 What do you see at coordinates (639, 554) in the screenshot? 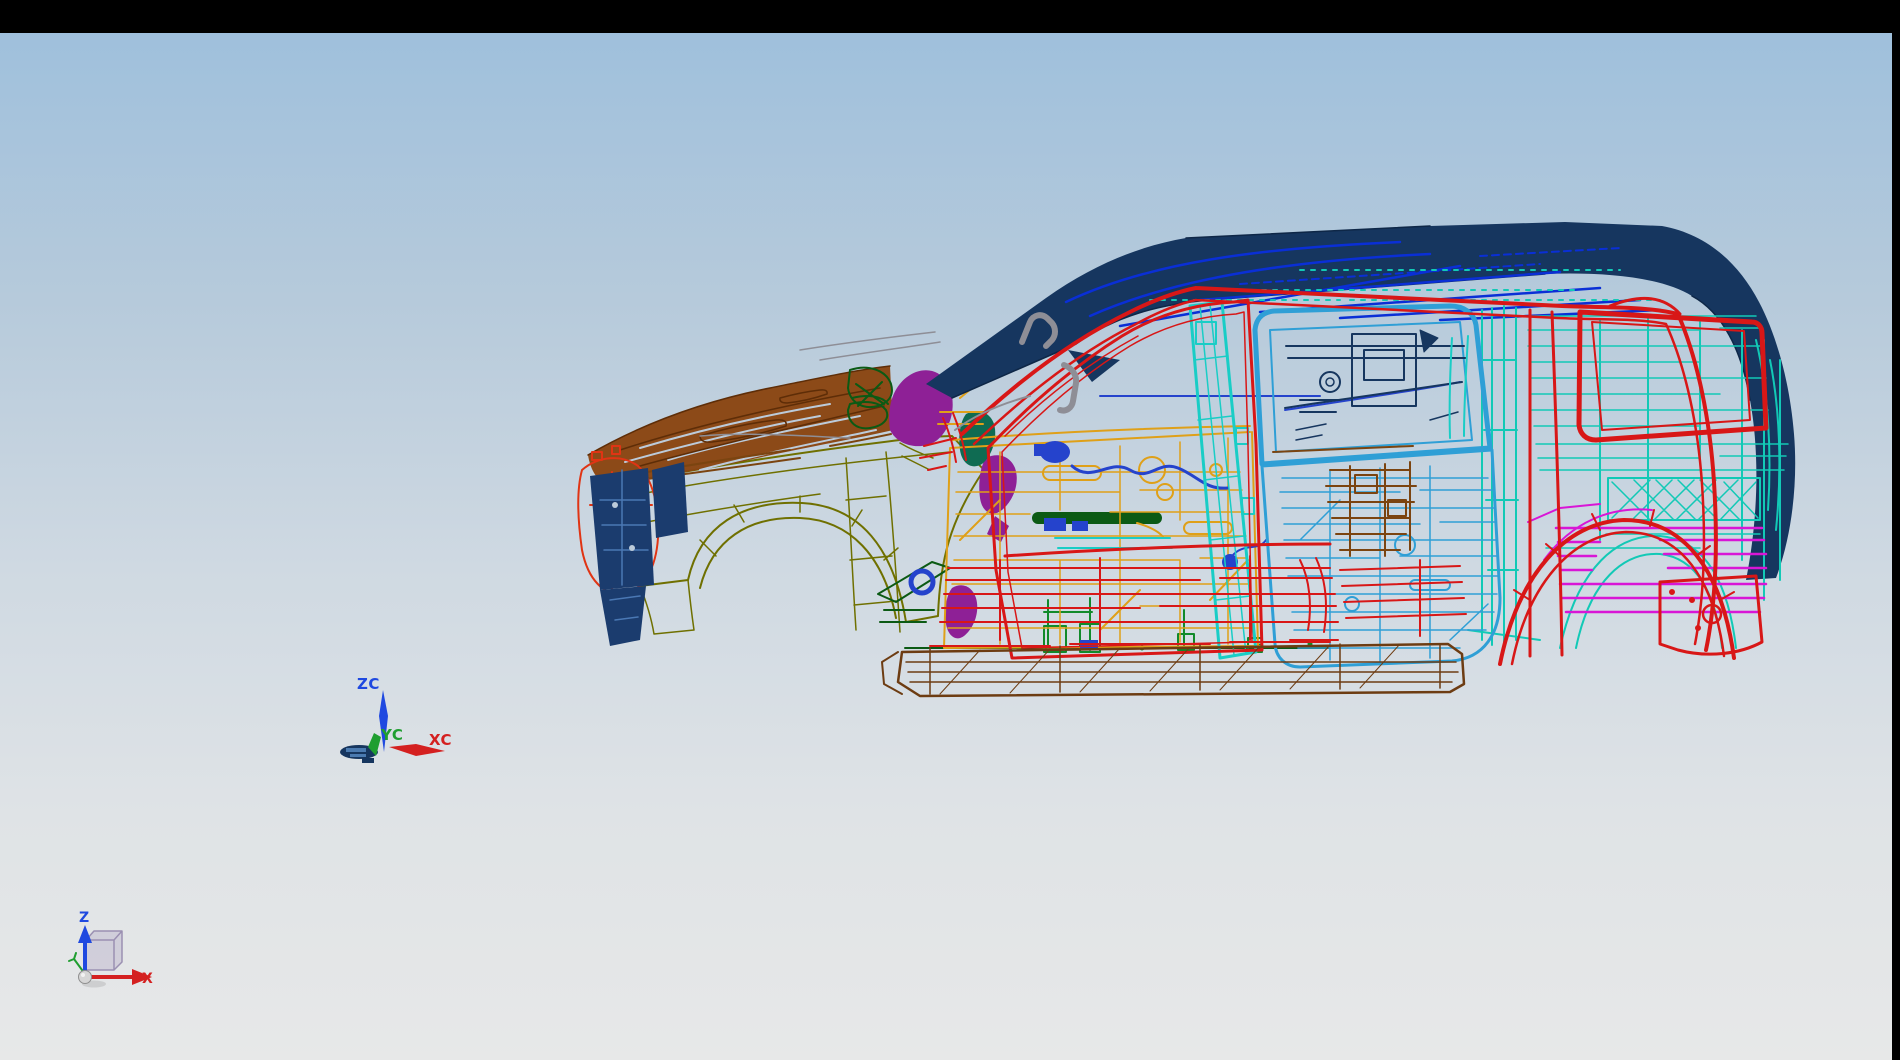
I see `part-front-lower-panel` at bounding box center [639, 554].